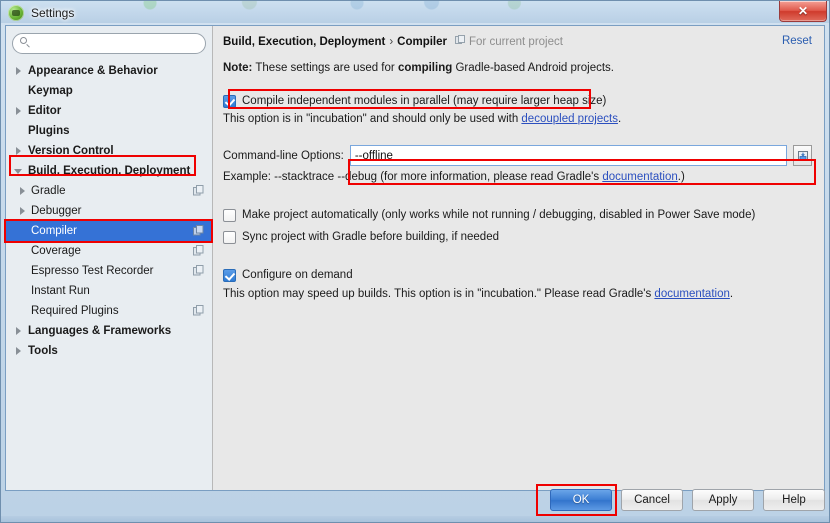 Image resolution: width=830 pixels, height=523 pixels. What do you see at coordinates (50, 91) in the screenshot?
I see `sidebar-item-label: Keymap` at bounding box center [50, 91].